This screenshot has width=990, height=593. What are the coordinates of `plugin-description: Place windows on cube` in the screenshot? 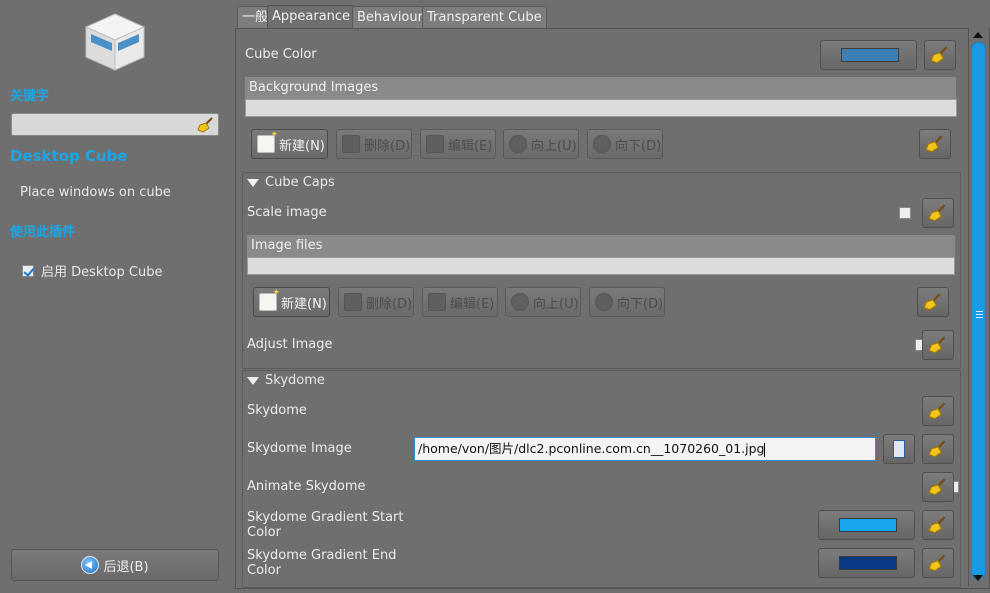 It's located at (95, 192).